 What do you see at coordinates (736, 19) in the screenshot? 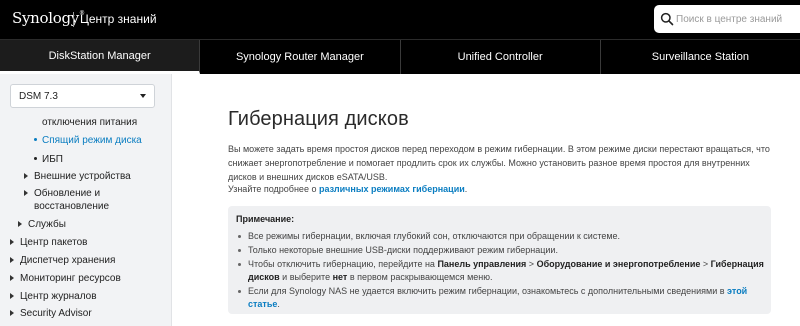
I see `search-input` at bounding box center [736, 19].